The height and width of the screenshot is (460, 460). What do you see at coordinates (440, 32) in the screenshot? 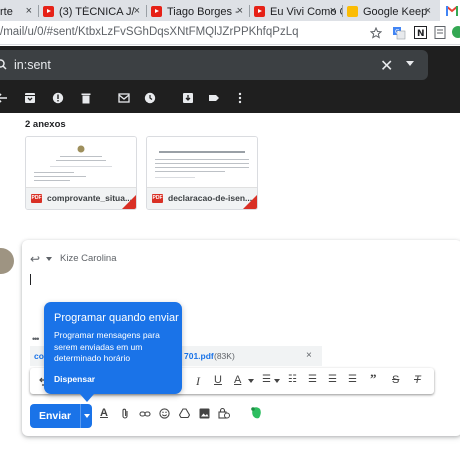
I see `document-extension-icon` at bounding box center [440, 32].